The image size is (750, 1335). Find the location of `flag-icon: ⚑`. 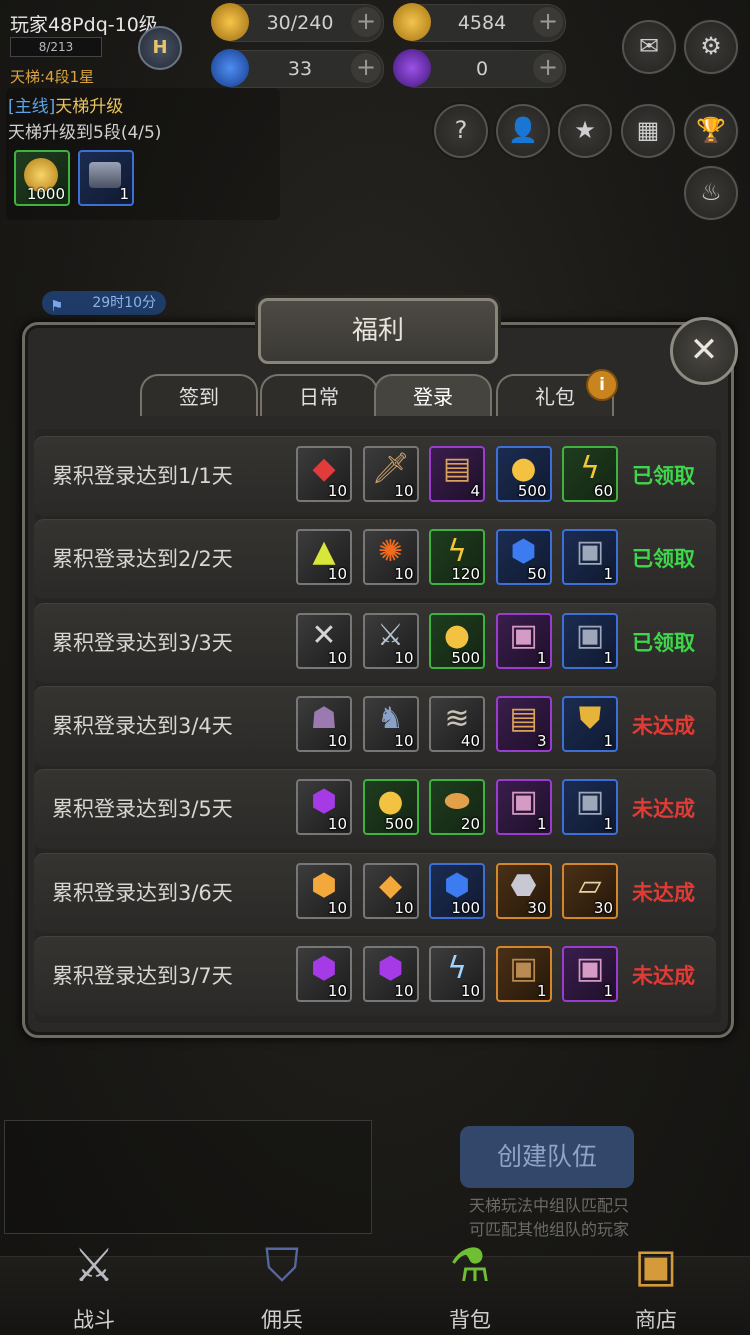

flag-icon: ⚑ is located at coordinates (57, 306).